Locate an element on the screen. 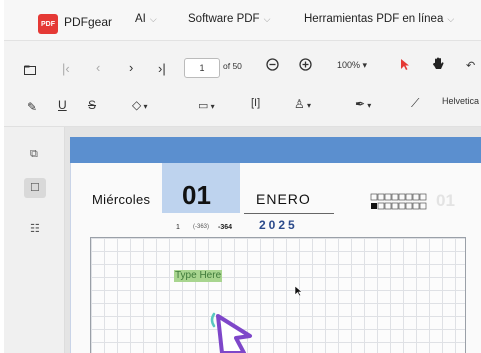  month-underline is located at coordinates (289, 213).